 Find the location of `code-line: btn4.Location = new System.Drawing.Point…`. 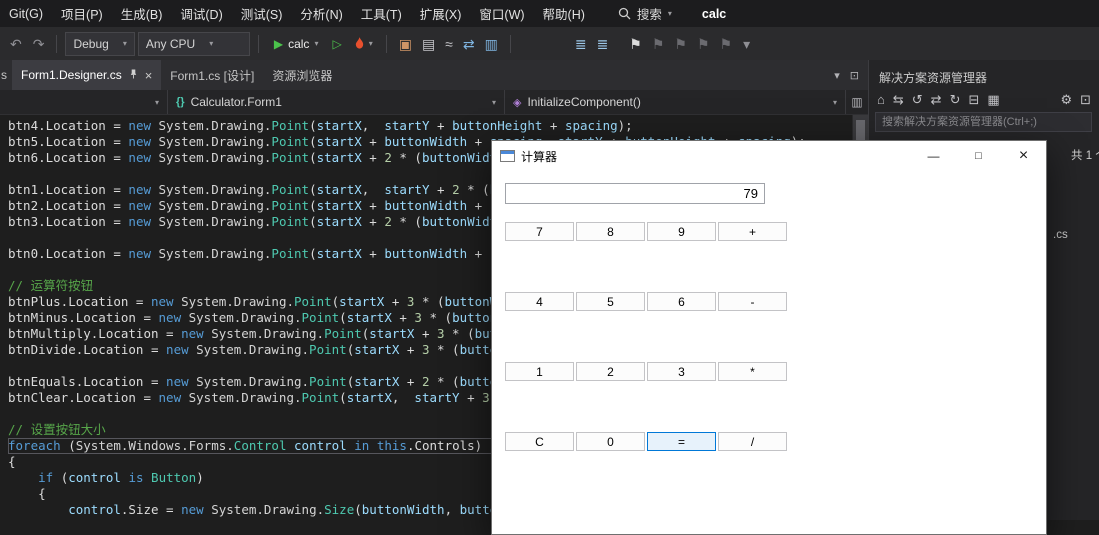

code-line: btn4.Location = new System.Drawing.Point… is located at coordinates (320, 125).